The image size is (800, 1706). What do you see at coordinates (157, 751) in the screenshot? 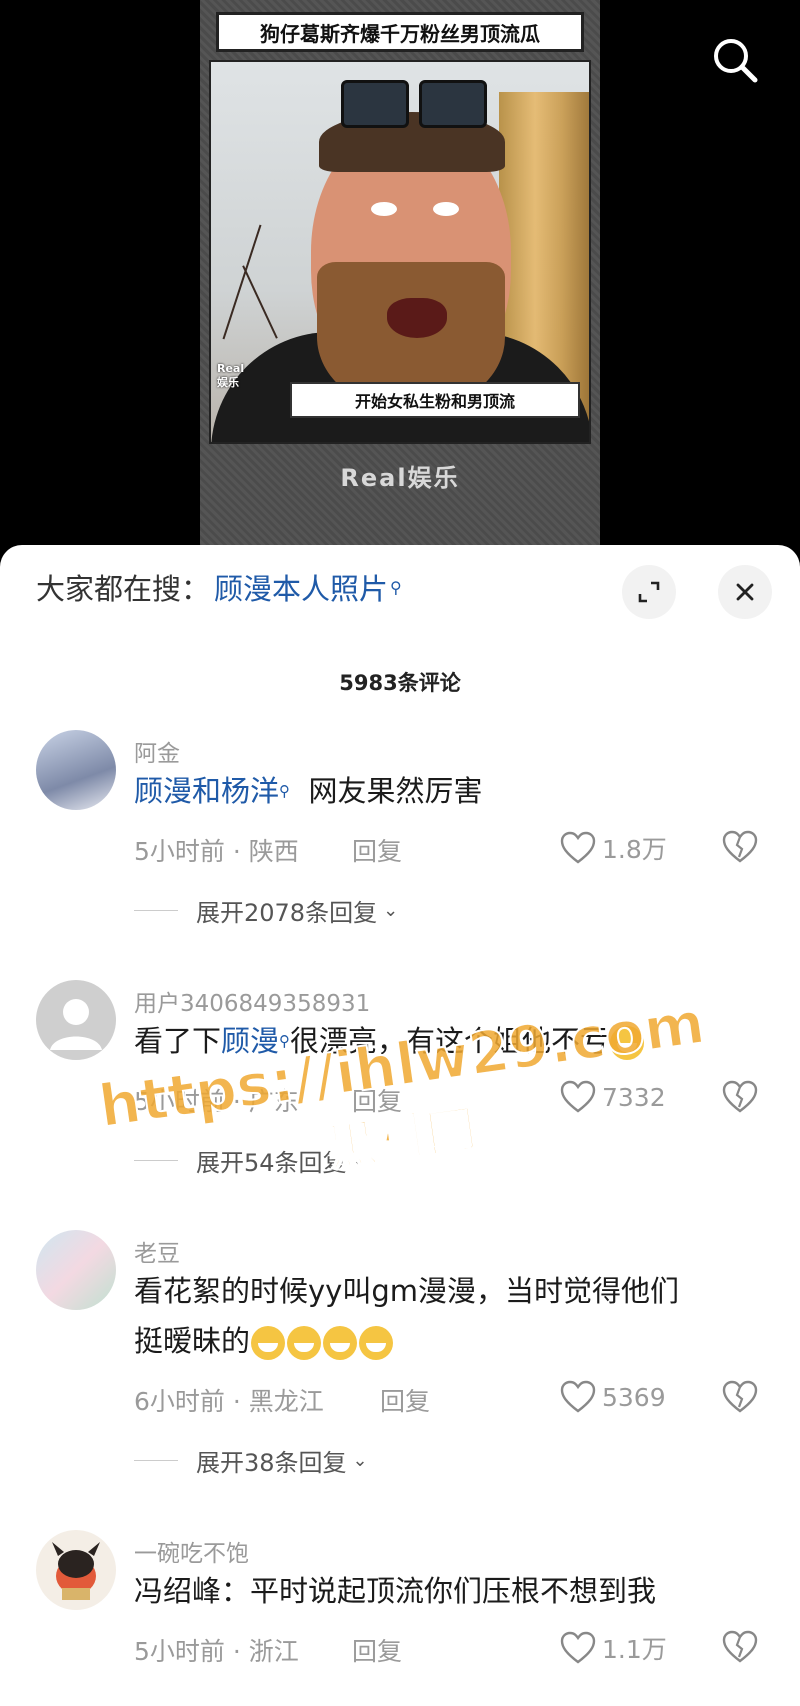
I see `comment-username: 阿金` at bounding box center [157, 751].